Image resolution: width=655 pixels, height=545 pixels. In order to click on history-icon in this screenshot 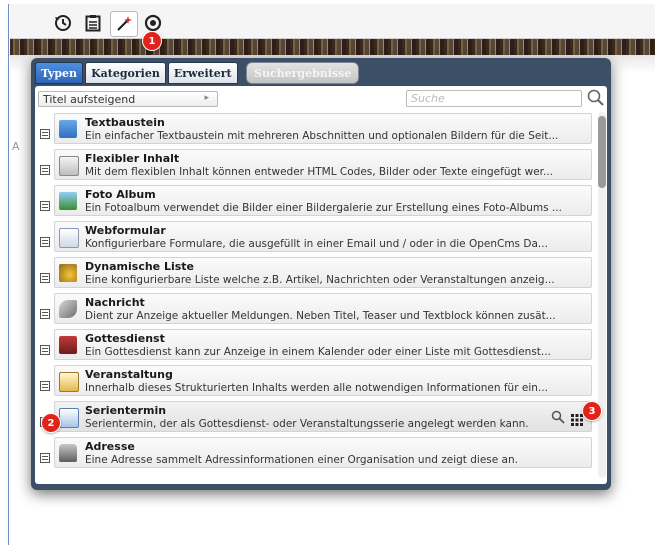, I will do `click(63, 23)`.